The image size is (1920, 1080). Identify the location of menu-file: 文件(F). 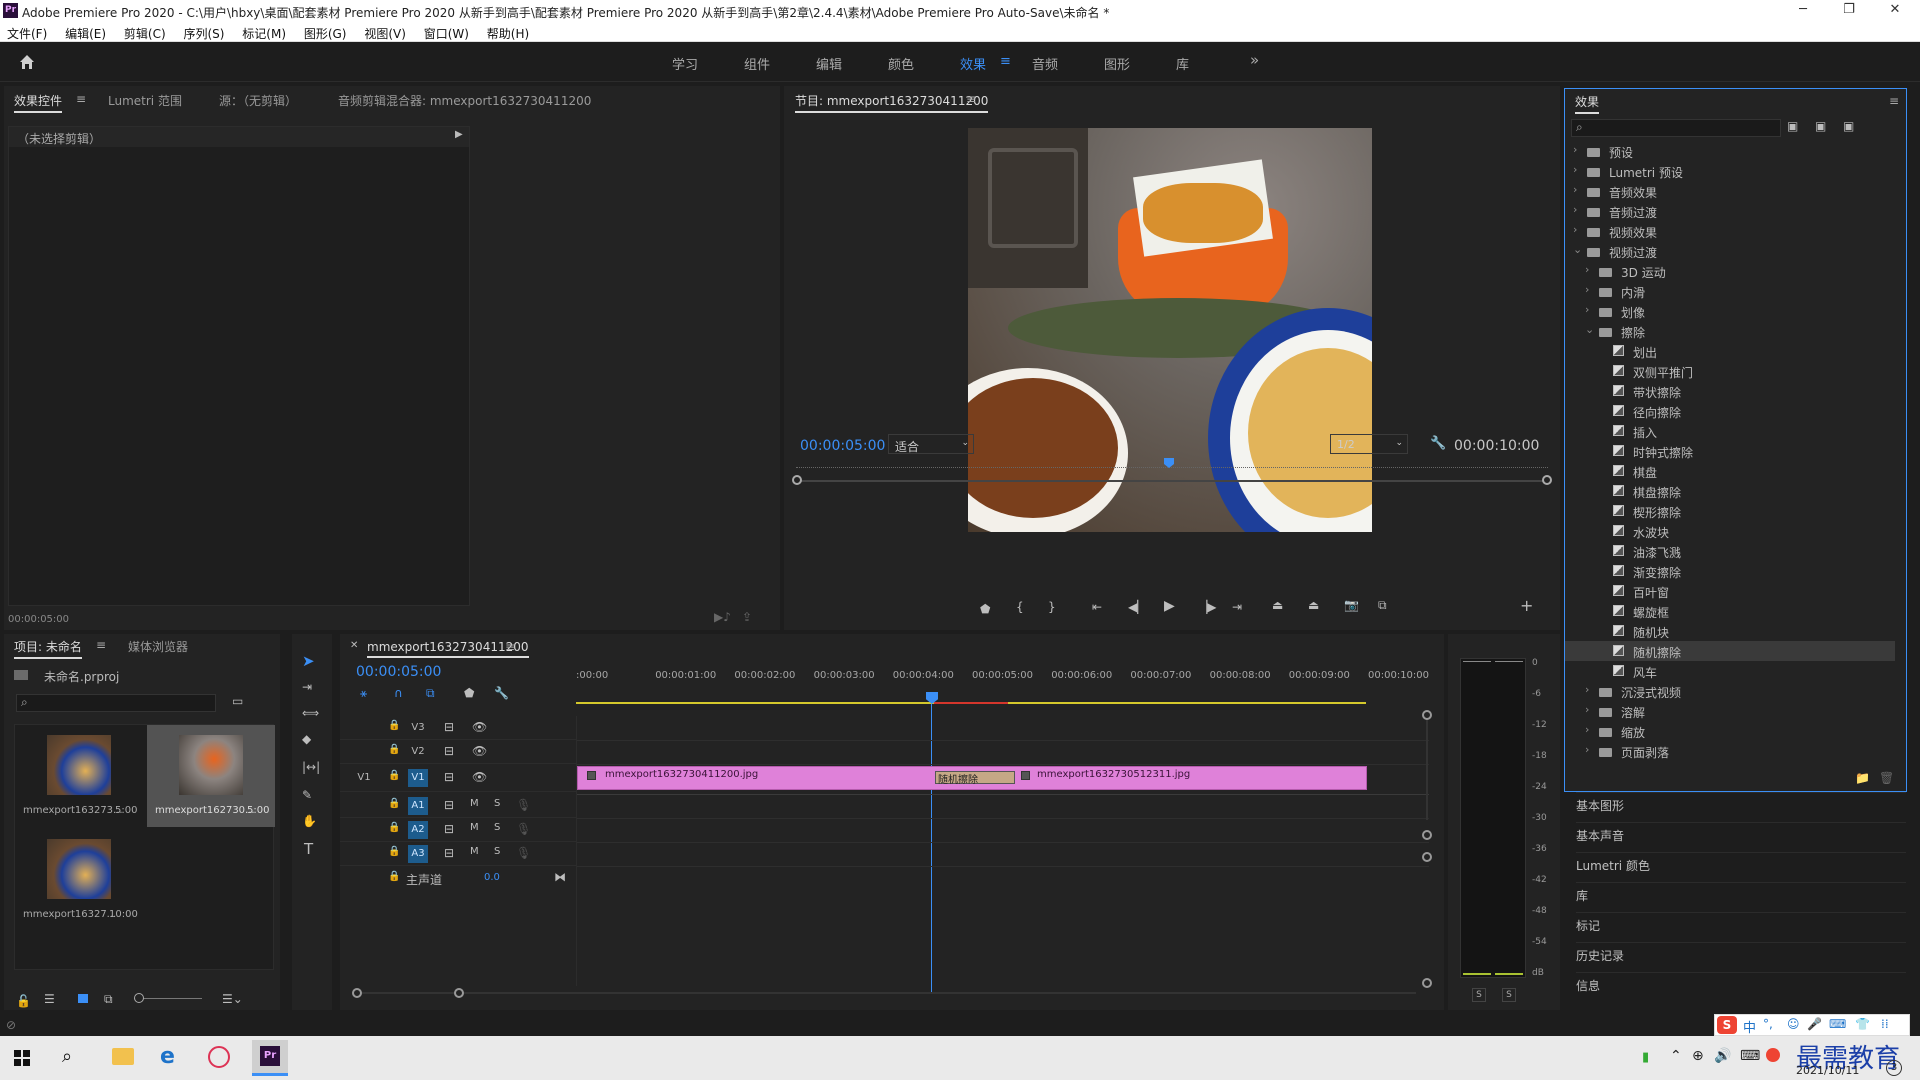
(27, 32).